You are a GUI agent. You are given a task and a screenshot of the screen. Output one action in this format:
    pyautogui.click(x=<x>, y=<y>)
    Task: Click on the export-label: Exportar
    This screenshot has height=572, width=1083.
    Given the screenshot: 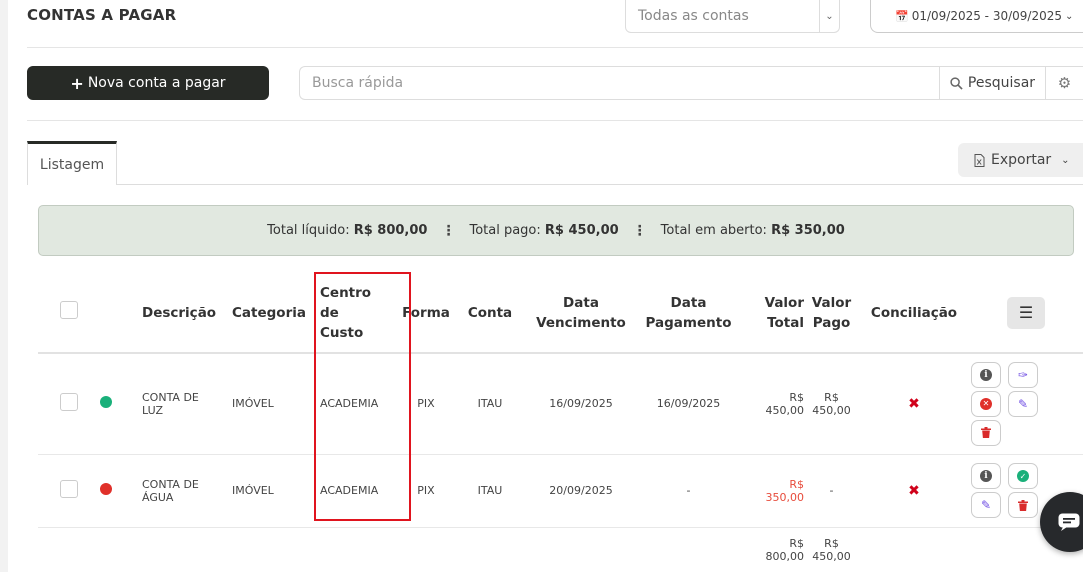 What is the action you would take?
    pyautogui.click(x=1021, y=160)
    